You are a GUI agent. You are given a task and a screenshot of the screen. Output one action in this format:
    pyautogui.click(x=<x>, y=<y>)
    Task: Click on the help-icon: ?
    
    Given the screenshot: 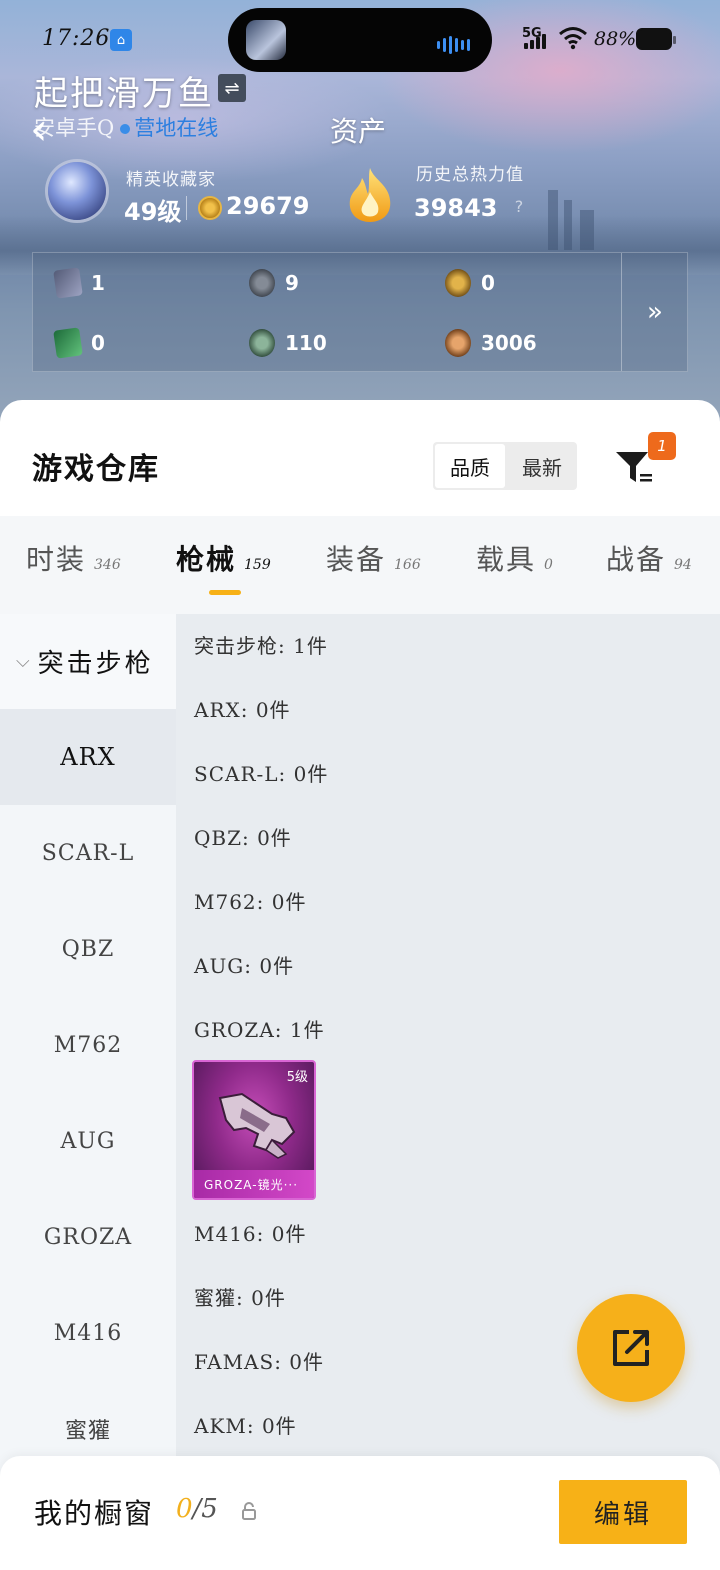 What is the action you would take?
    pyautogui.click(x=519, y=207)
    